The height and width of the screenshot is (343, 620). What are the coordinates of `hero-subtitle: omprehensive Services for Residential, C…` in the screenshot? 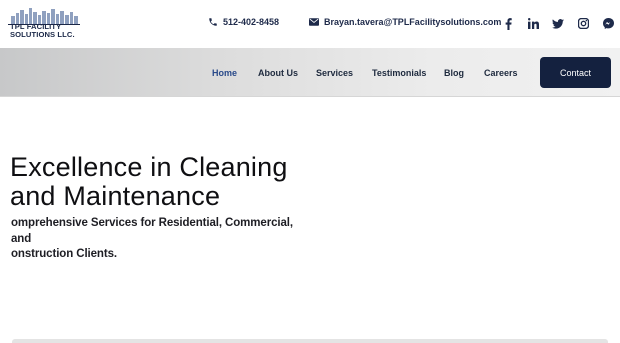 It's located at (161, 239).